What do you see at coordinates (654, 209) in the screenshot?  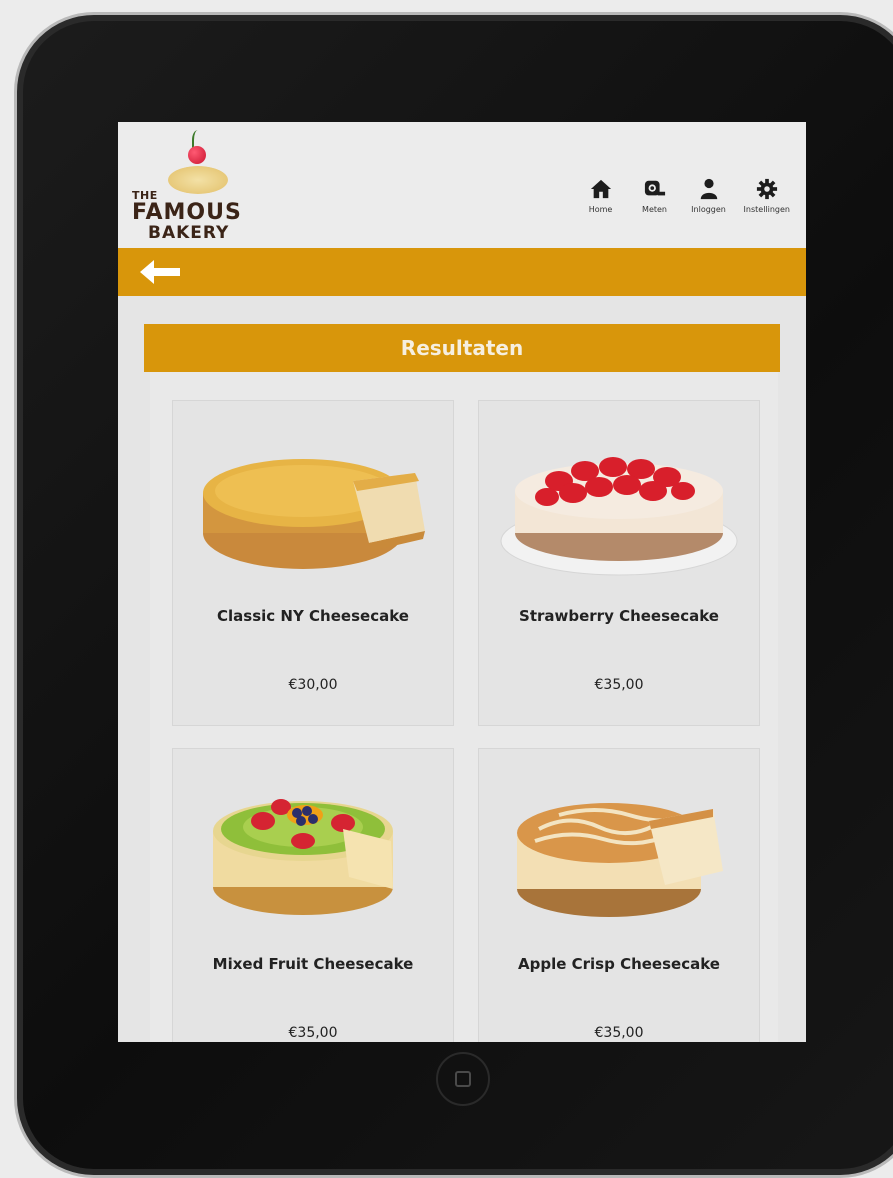 I see `nav-meten-label: Meten` at bounding box center [654, 209].